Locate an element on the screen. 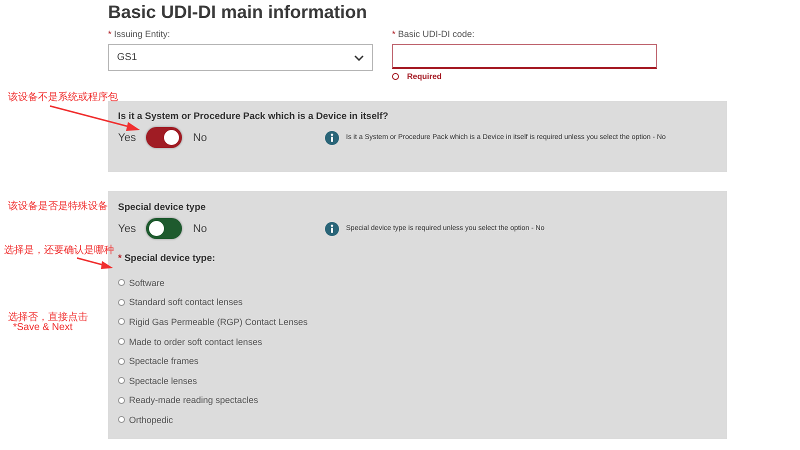 This screenshot has height=450, width=800. annotation-text: 该设备不是系统或程序包 is located at coordinates (63, 97).